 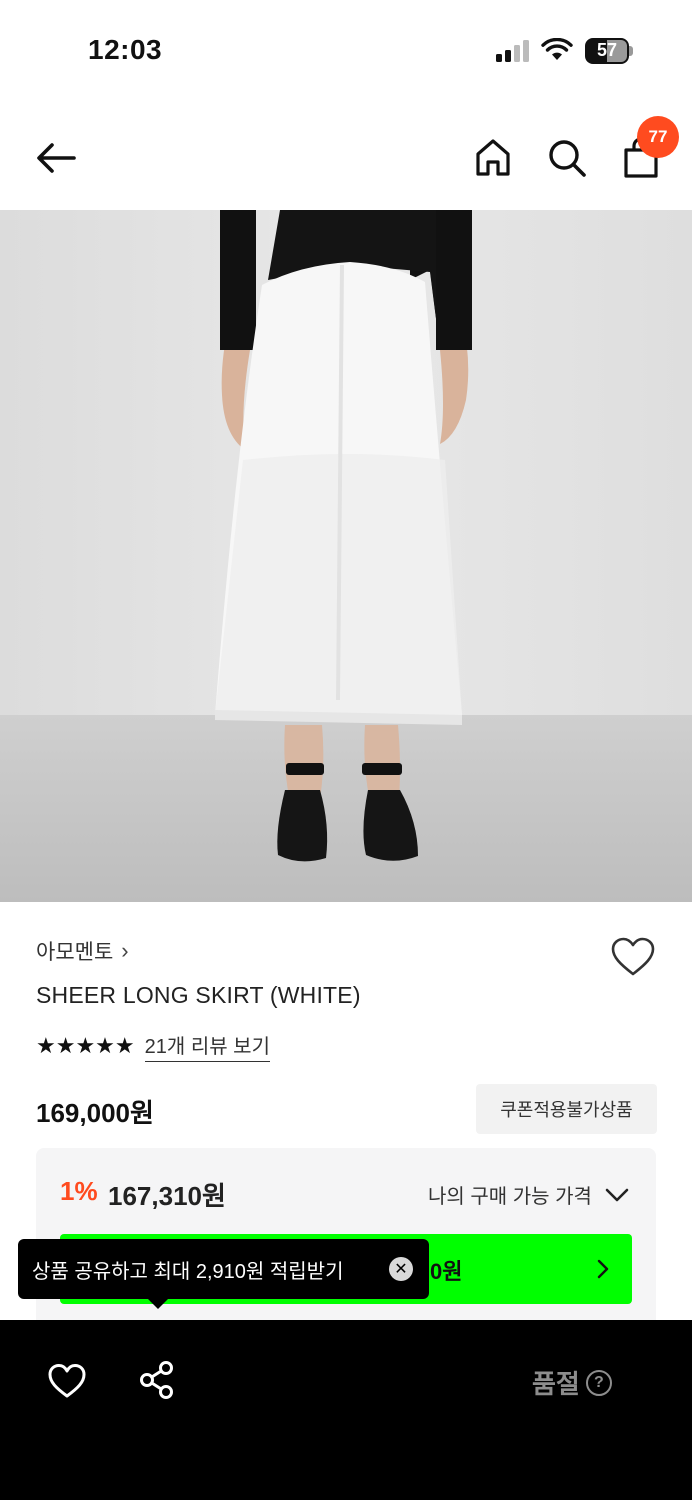 I want to click on discount-rate: 1%, so click(x=79, y=1191).